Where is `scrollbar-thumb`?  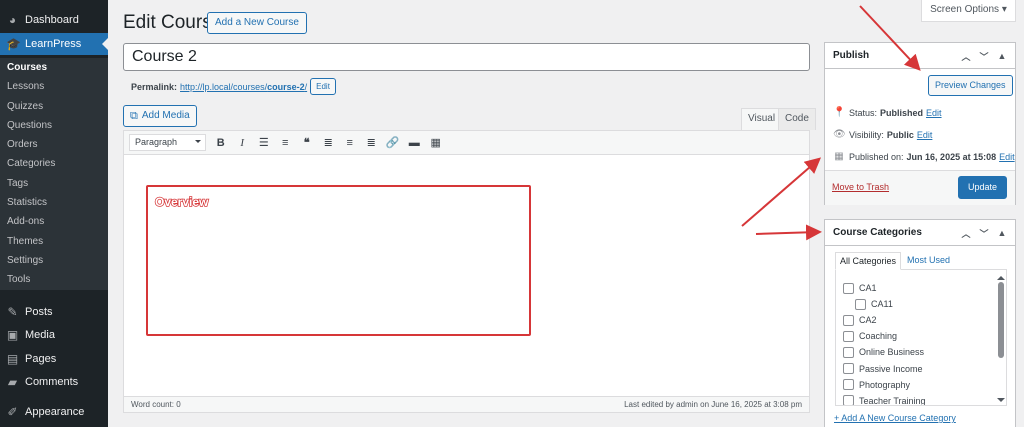
scrollbar-thumb is located at coordinates (1001, 320).